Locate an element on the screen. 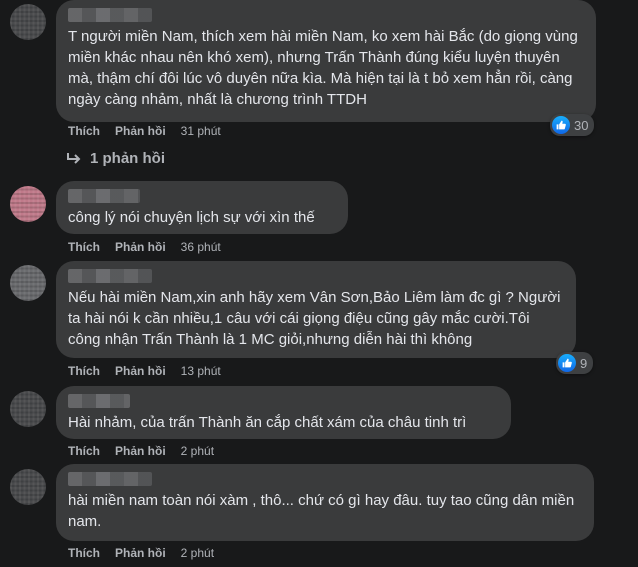 The height and width of the screenshot is (567, 638). reaction-count: 9 is located at coordinates (575, 363).